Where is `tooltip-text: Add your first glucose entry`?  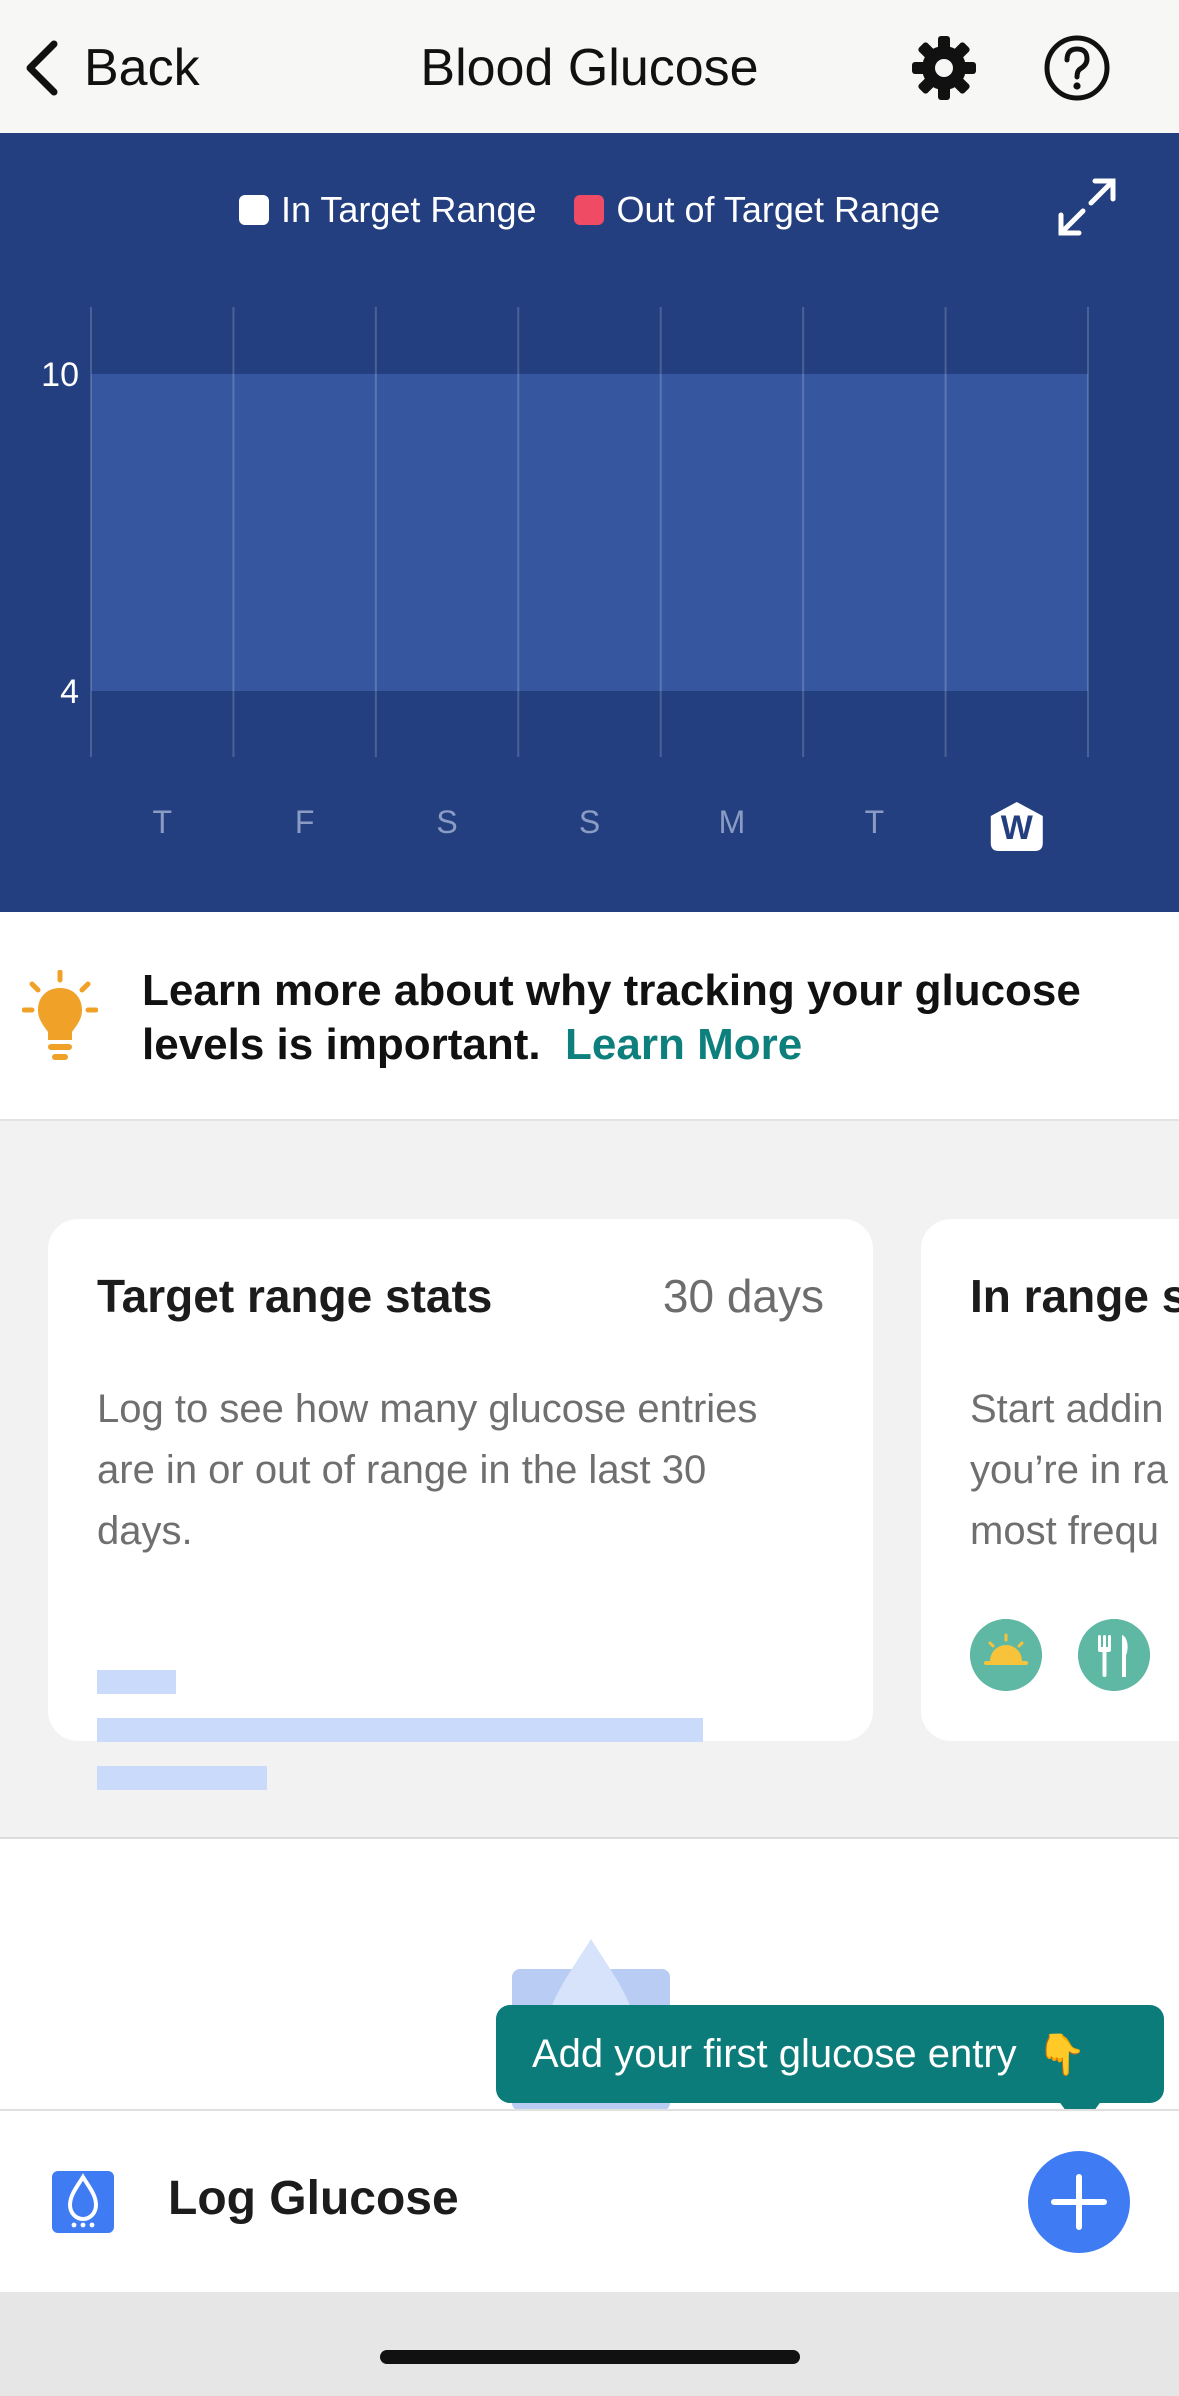
tooltip-text: Add your first glucose entry is located at coordinates (774, 2053).